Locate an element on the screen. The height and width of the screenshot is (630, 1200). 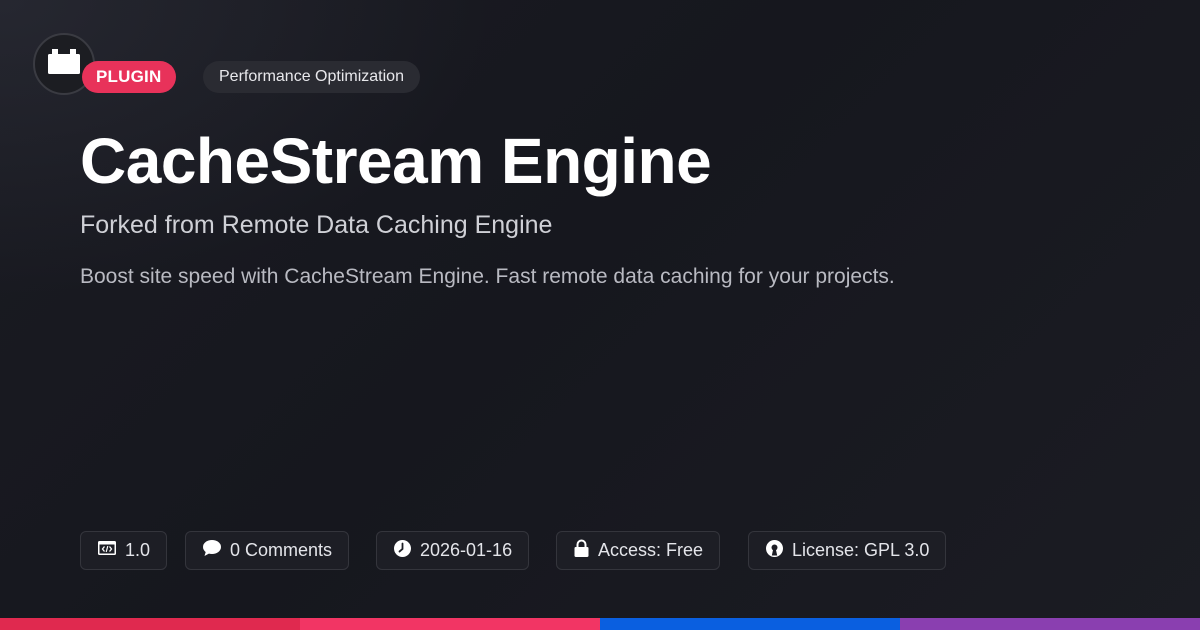
speech-bubble-icon is located at coordinates (216, 550).